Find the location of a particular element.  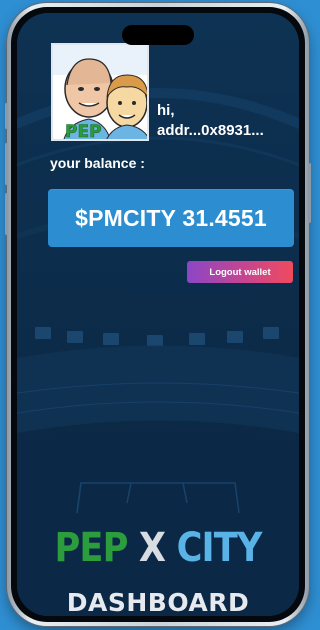

balance-label: your balance : is located at coordinates (97, 163).